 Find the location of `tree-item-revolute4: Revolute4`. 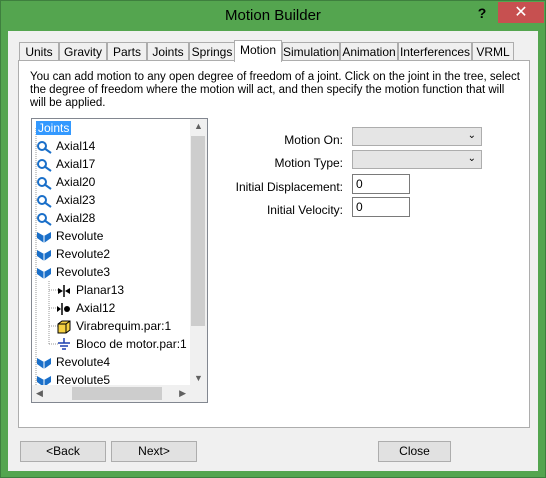

tree-item-revolute4: Revolute4 is located at coordinates (73, 362).